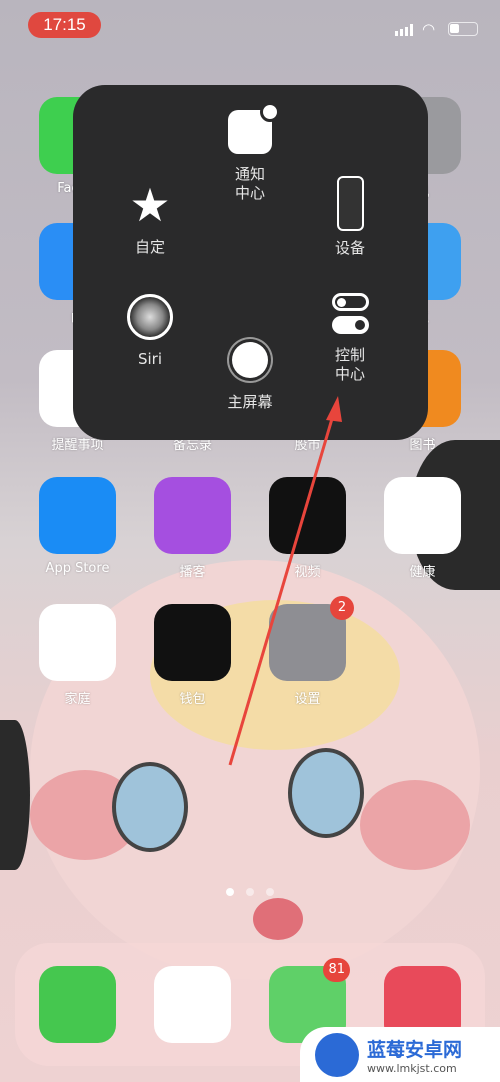 Image resolution: width=500 pixels, height=1082 pixels. What do you see at coordinates (415, 1049) in the screenshot?
I see `watermark-name: 蓝莓安卓网` at bounding box center [415, 1049].